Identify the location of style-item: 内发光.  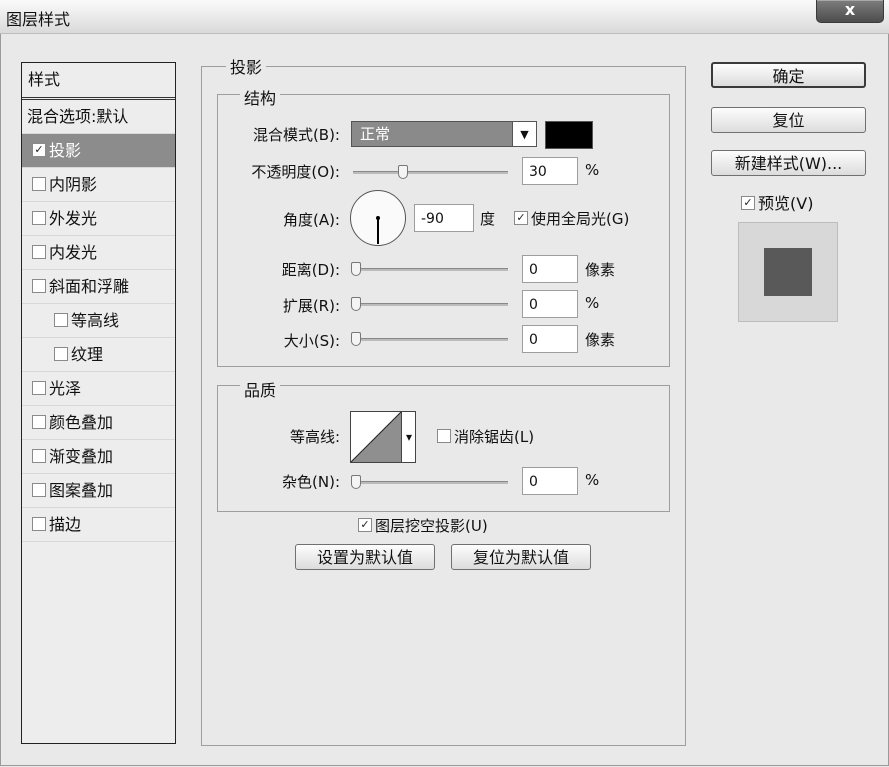
(98, 253).